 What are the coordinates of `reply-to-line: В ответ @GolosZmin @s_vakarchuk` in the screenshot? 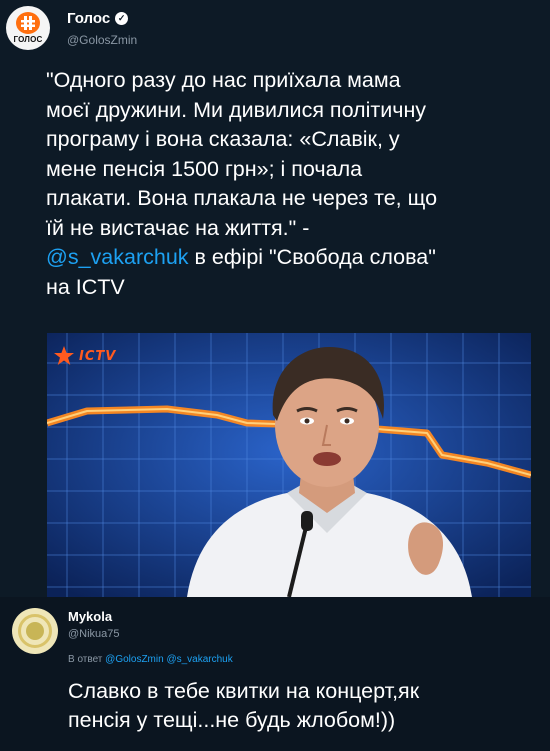 It's located at (150, 659).